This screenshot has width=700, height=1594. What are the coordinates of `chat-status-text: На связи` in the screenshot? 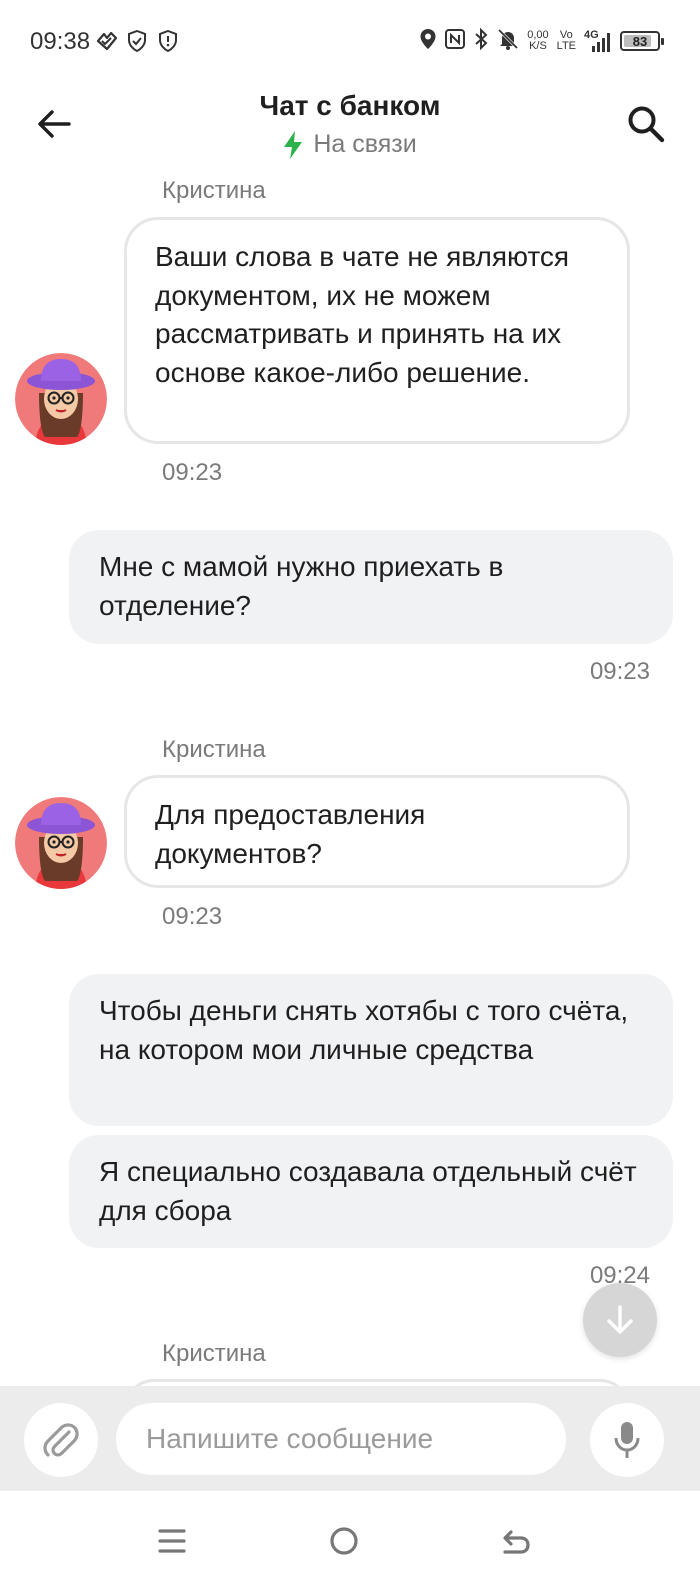 It's located at (365, 144).